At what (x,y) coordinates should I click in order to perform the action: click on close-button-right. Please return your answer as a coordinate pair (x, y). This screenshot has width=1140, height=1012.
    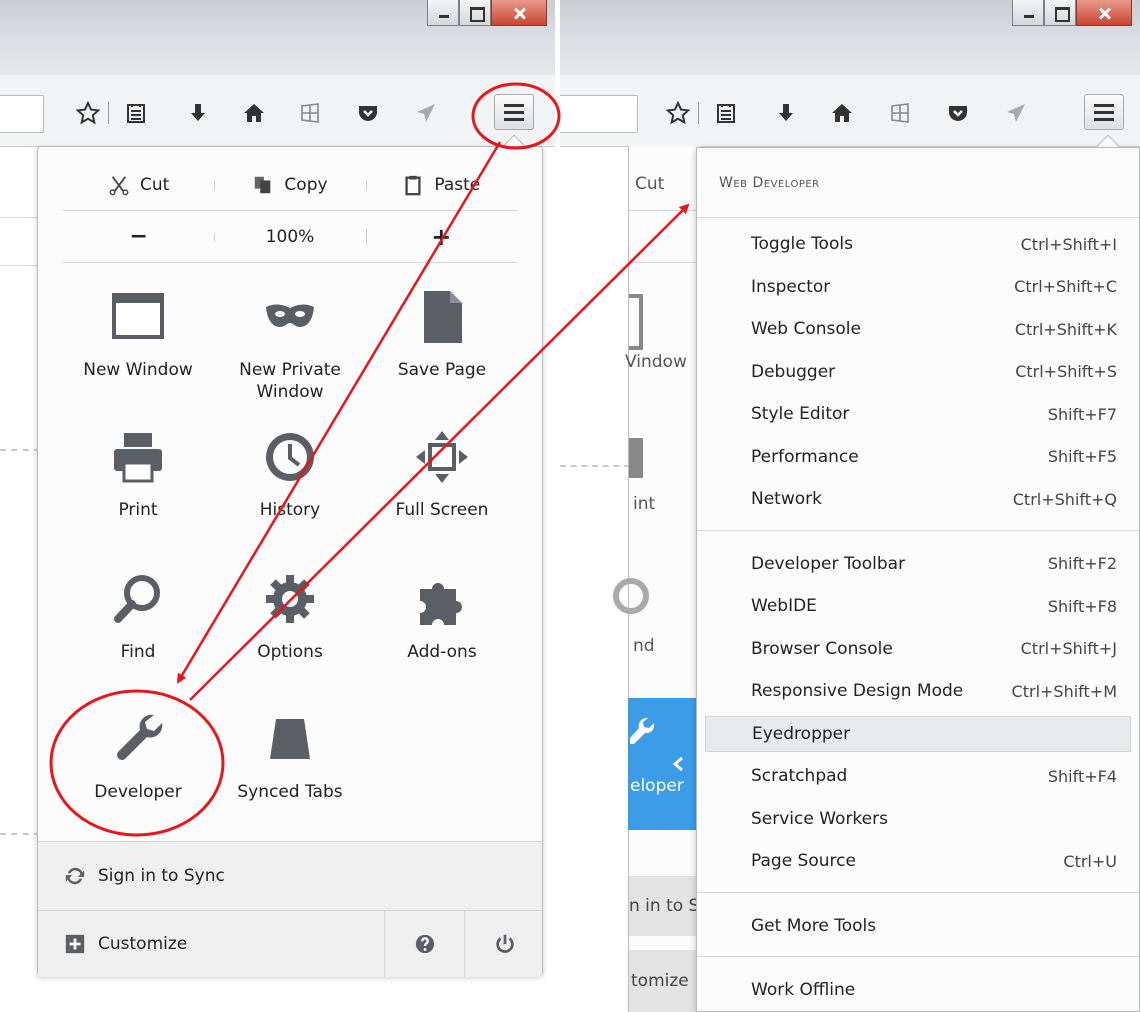
    Looking at the image, I should click on (1104, 13).